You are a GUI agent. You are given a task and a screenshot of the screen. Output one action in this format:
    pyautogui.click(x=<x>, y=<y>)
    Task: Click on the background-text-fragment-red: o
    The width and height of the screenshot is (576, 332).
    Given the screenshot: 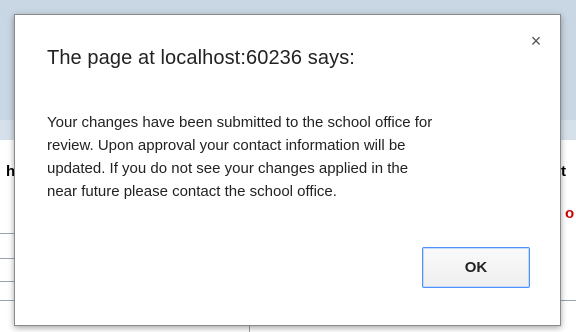 What is the action you would take?
    pyautogui.click(x=570, y=213)
    